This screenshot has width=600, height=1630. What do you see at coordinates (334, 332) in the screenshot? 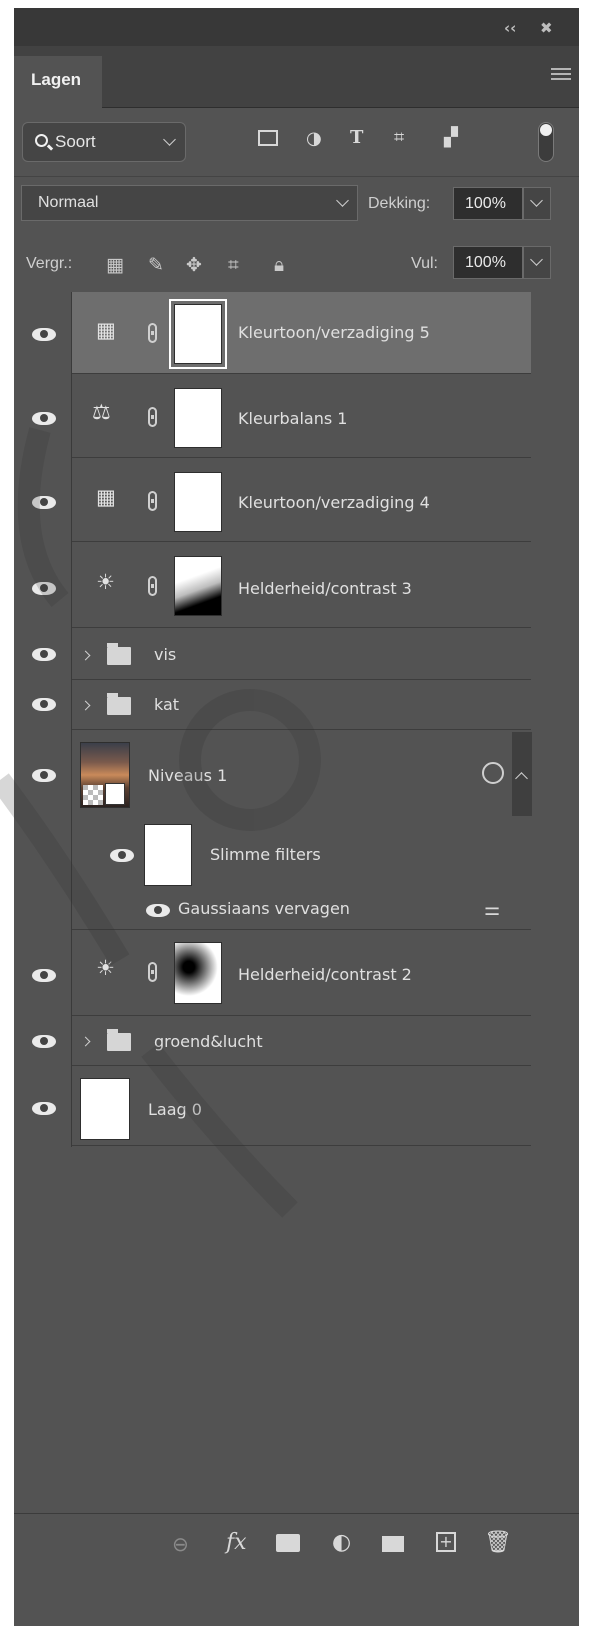
I see `layer-name: Kleurtoon/verzadiging 5` at bounding box center [334, 332].